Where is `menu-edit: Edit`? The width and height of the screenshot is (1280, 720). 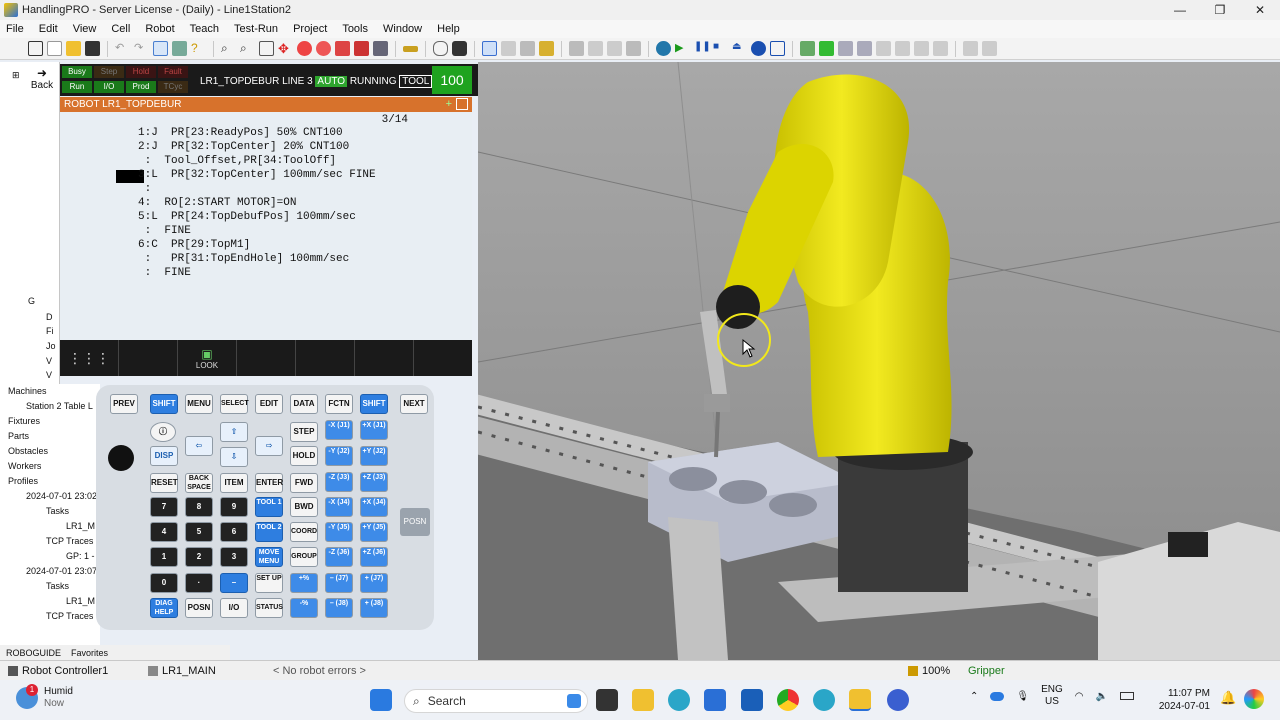 menu-edit: Edit is located at coordinates (48, 29).